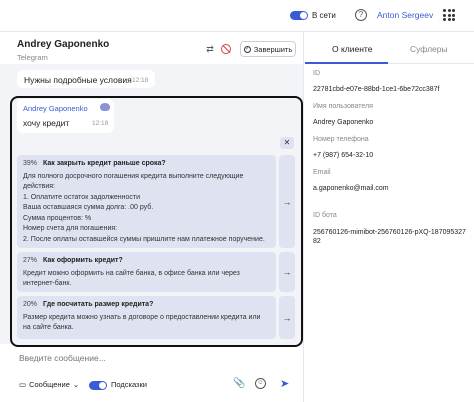 The height and width of the screenshot is (402, 474). I want to click on field-value-id: 22781cbd-e07e-88bd-1ce1-6be72cc387f, so click(376, 89).